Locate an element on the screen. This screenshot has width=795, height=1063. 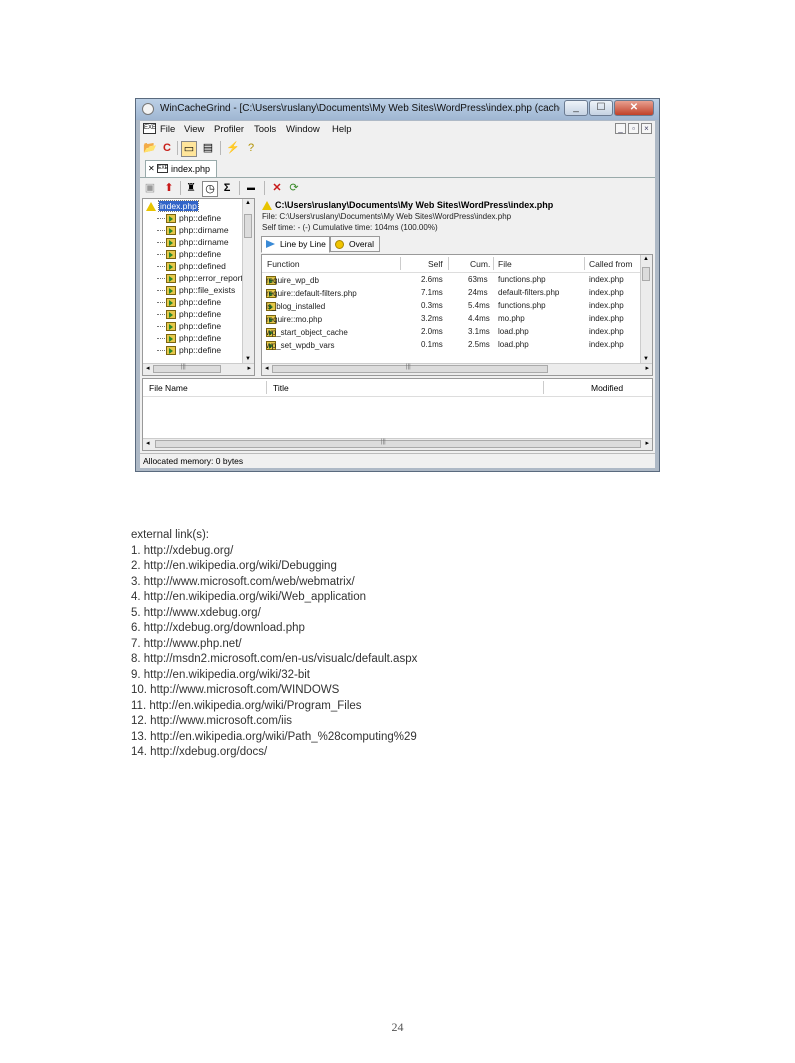
col-title: Title is located at coordinates (281, 388).